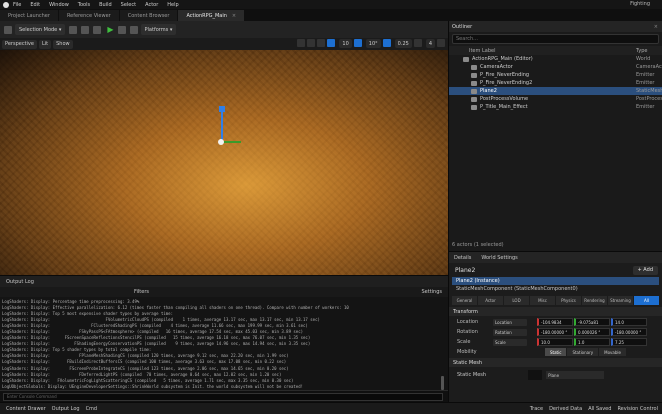 The height and width of the screenshot is (414, 662). Describe the element at coordinates (536, 409) in the screenshot. I see `trace-button: Trace` at that location.